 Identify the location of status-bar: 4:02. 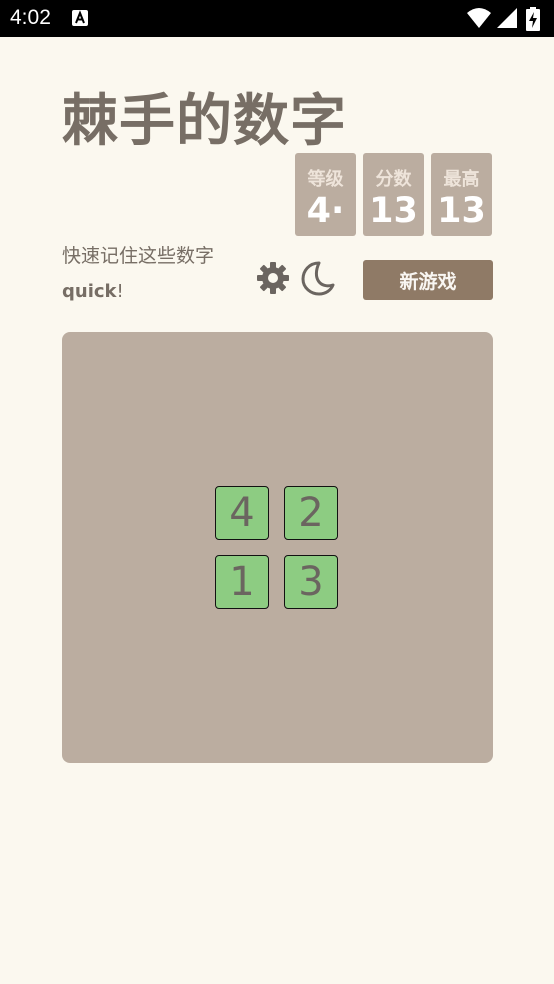
(277, 18).